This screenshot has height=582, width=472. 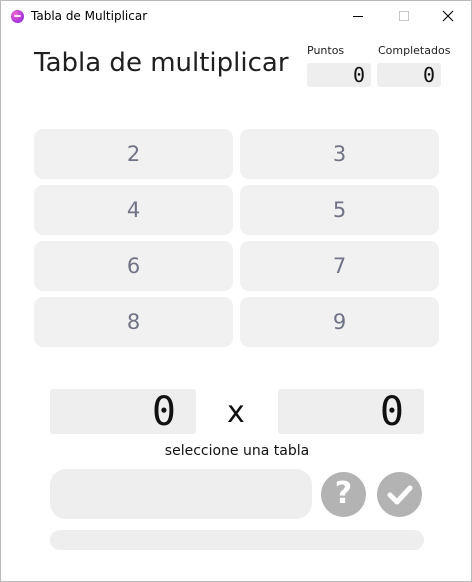 I want to click on close-button, so click(x=448, y=16).